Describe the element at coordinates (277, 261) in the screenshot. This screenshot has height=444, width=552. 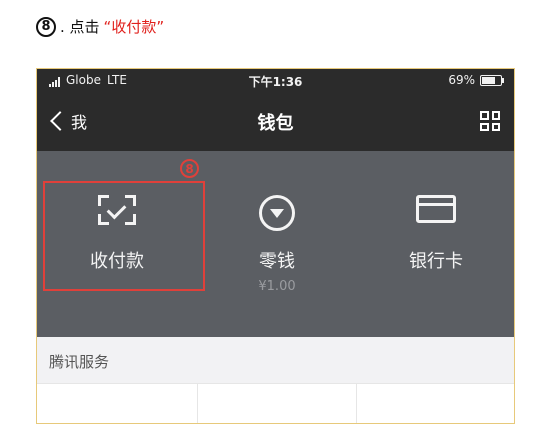
I see `tile-label: 零钱` at that location.